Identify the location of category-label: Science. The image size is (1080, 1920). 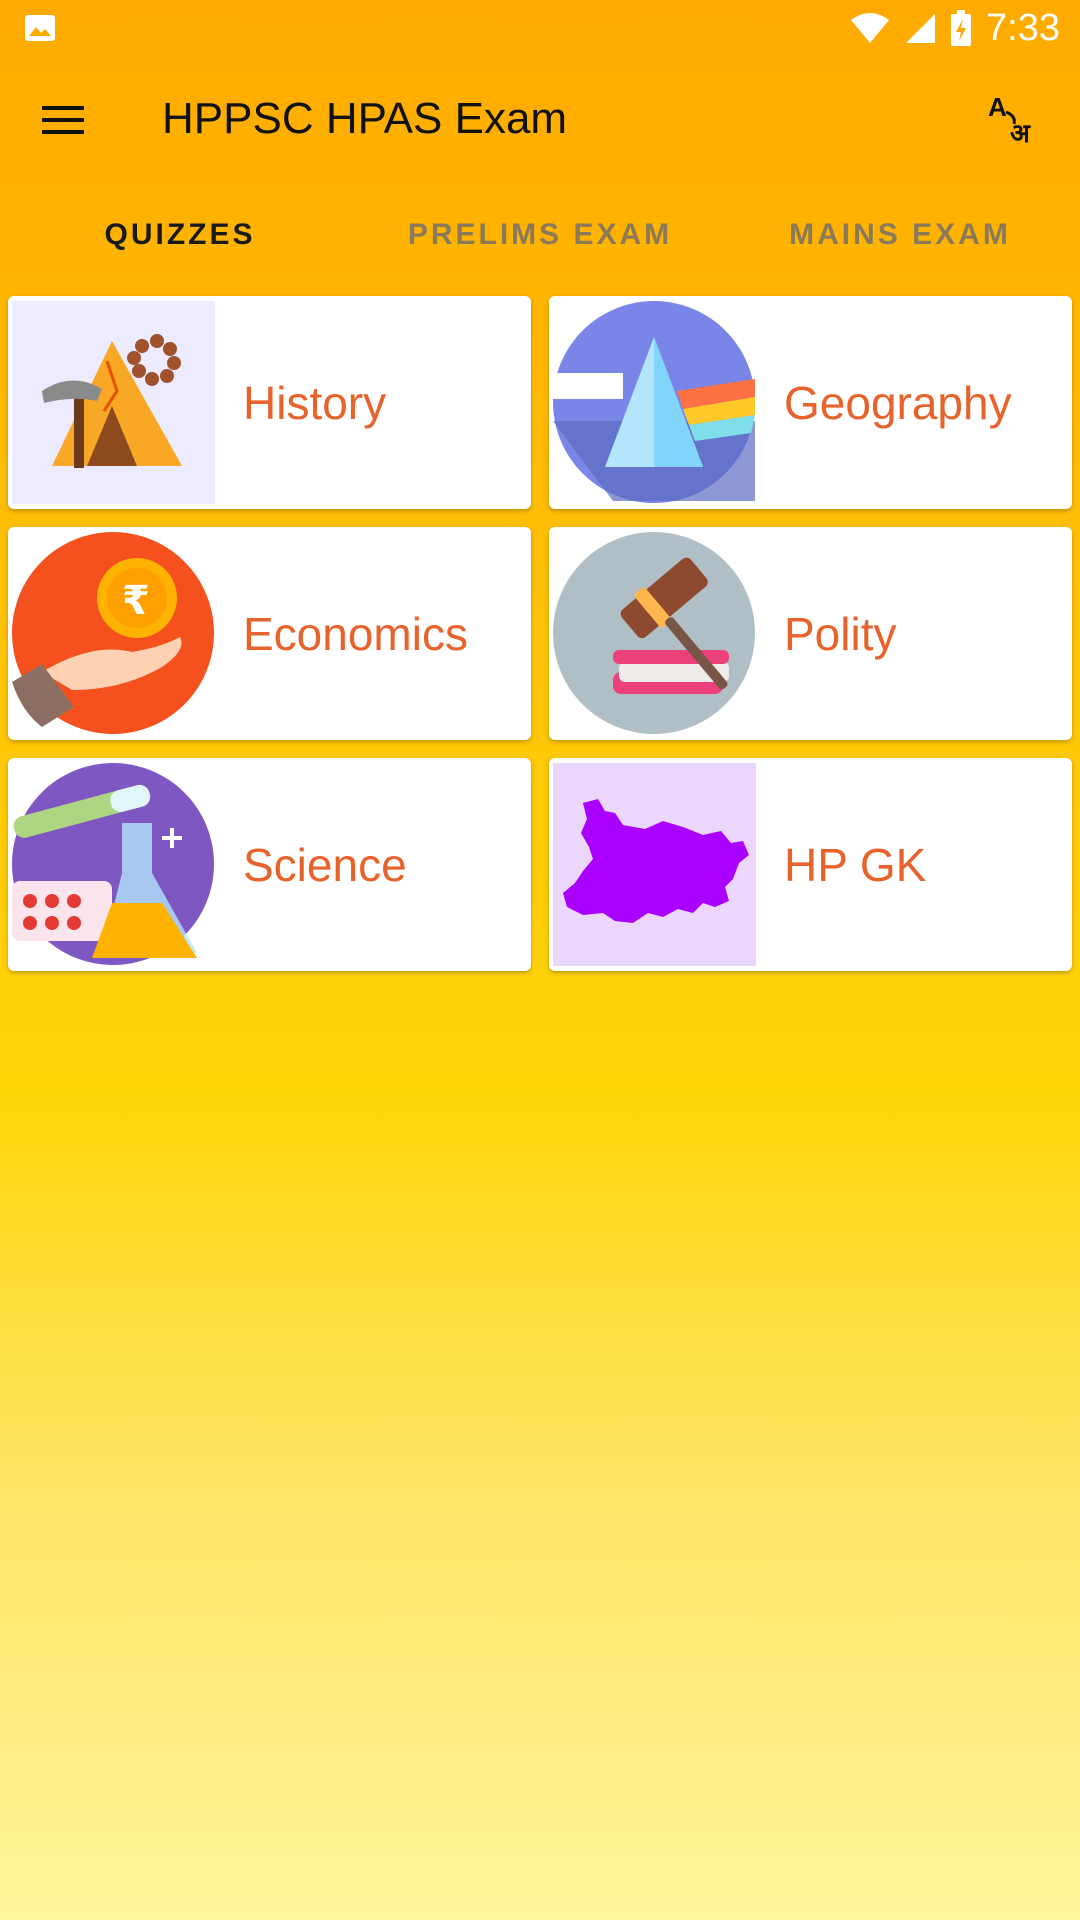
(325, 864).